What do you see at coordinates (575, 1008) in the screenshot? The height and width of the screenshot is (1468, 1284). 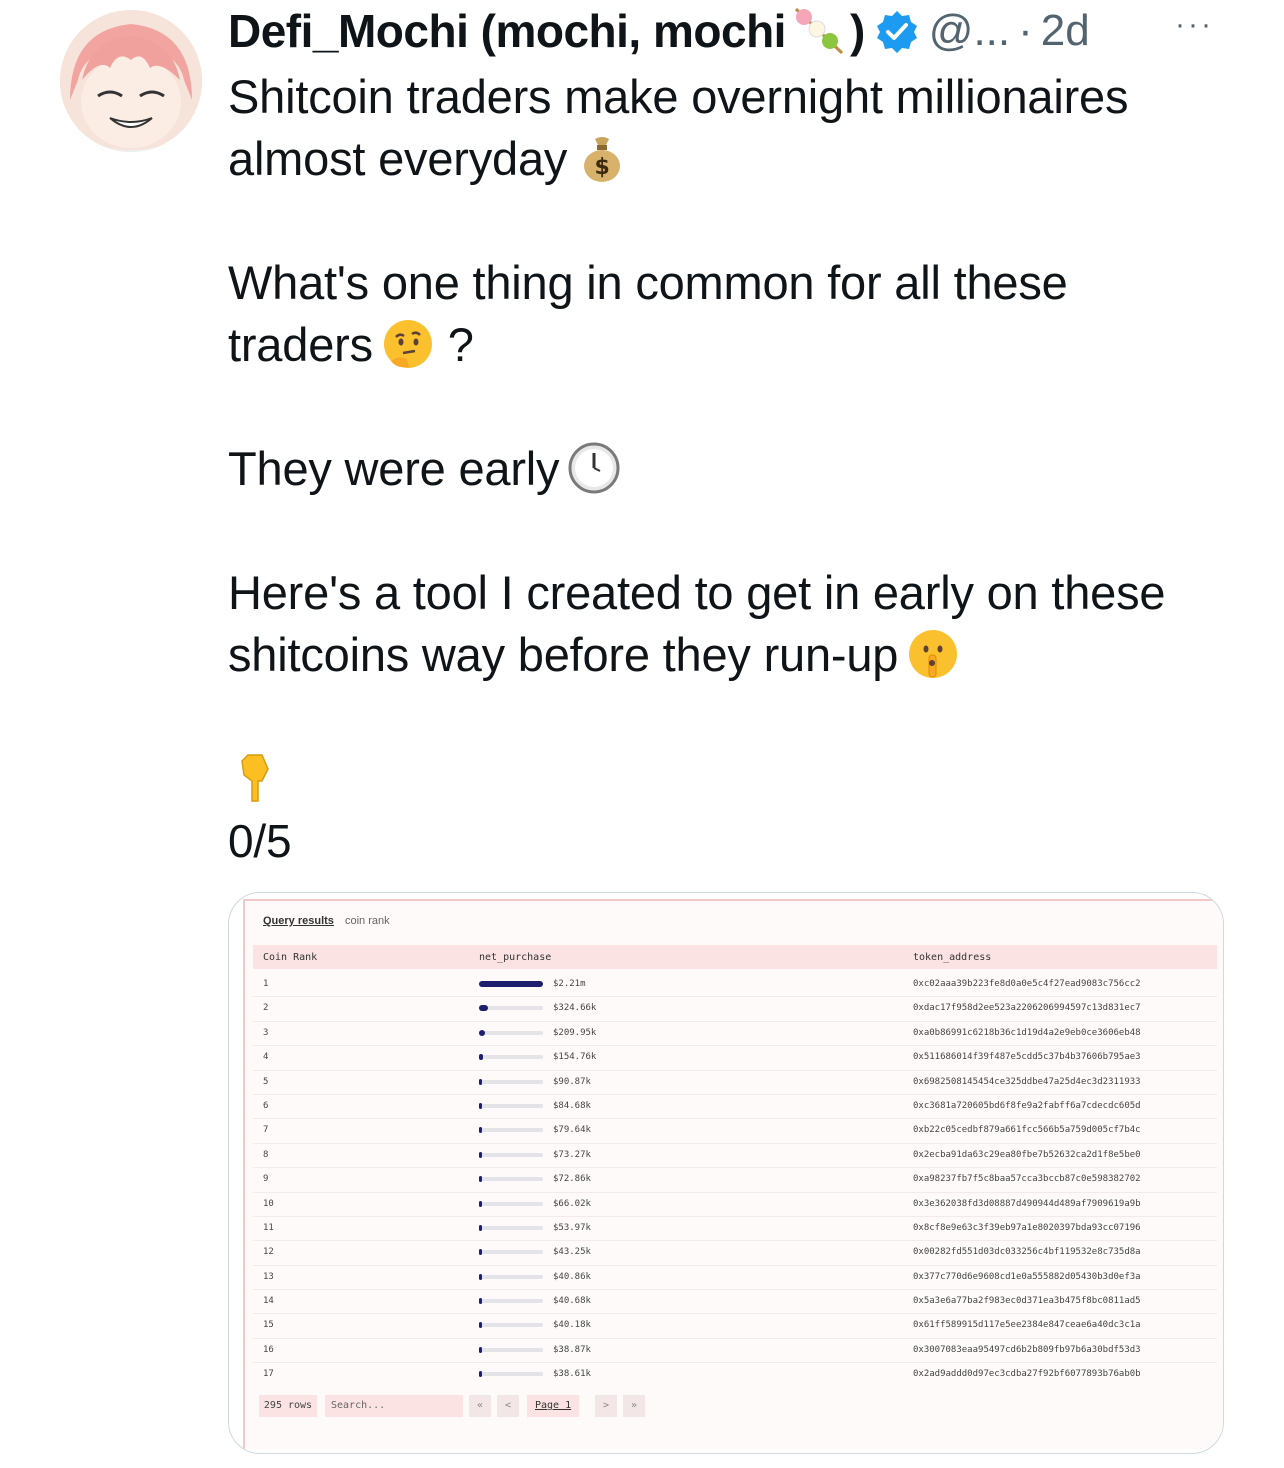 I see `net-purchase-cell: $324.66k` at bounding box center [575, 1008].